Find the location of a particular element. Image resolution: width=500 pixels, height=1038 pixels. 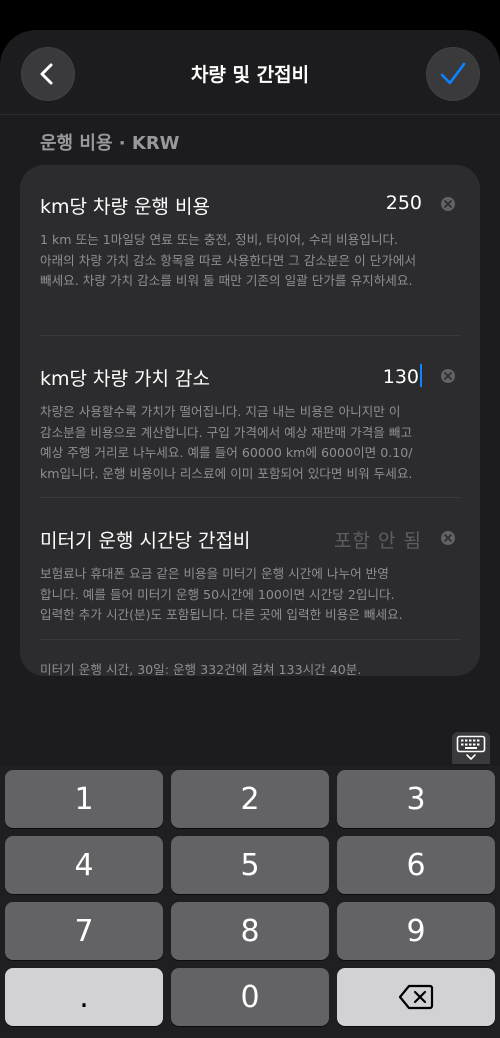

description-line: 차량은 사용할수록 가치가 떨어집니다. 지금 내는 비용은 아니지만 이 is located at coordinates (220, 411).